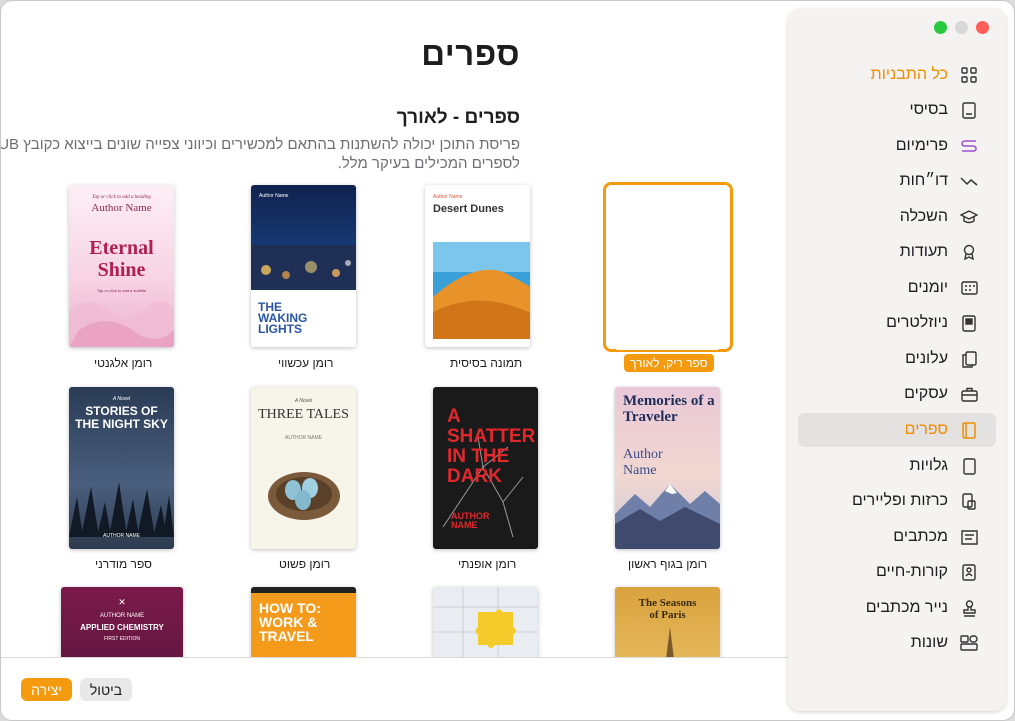 The width and height of the screenshot is (1015, 721). What do you see at coordinates (306, 363) in the screenshot?
I see `template-caption: רומן עכשווי` at bounding box center [306, 363].